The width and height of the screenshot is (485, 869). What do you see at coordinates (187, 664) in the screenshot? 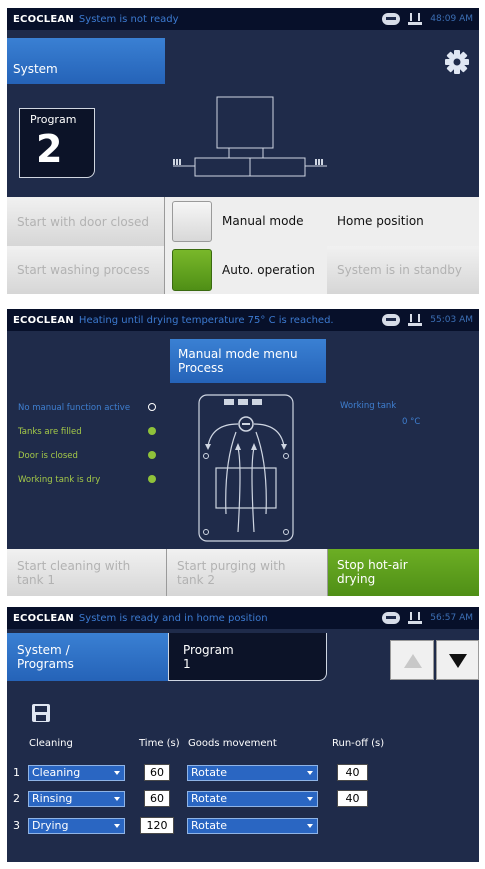
I see `program-number: 1` at bounding box center [187, 664].